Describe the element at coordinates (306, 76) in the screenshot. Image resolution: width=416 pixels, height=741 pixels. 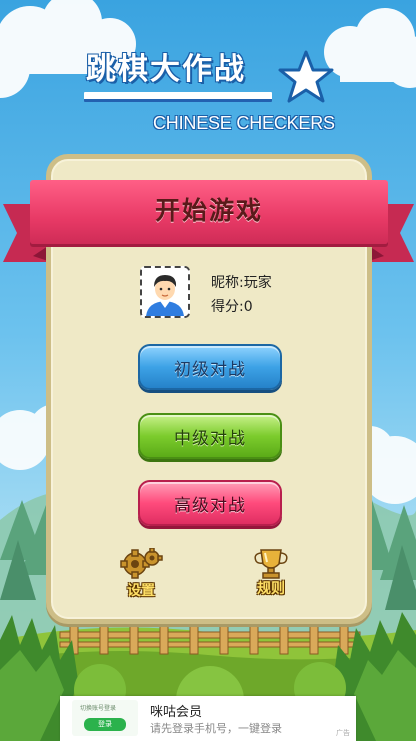
I see `star-icon` at that location.